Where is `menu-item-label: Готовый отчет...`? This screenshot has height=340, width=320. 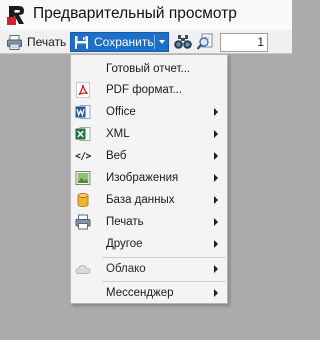 menu-item-label: Готовый отчет... is located at coordinates (148, 69).